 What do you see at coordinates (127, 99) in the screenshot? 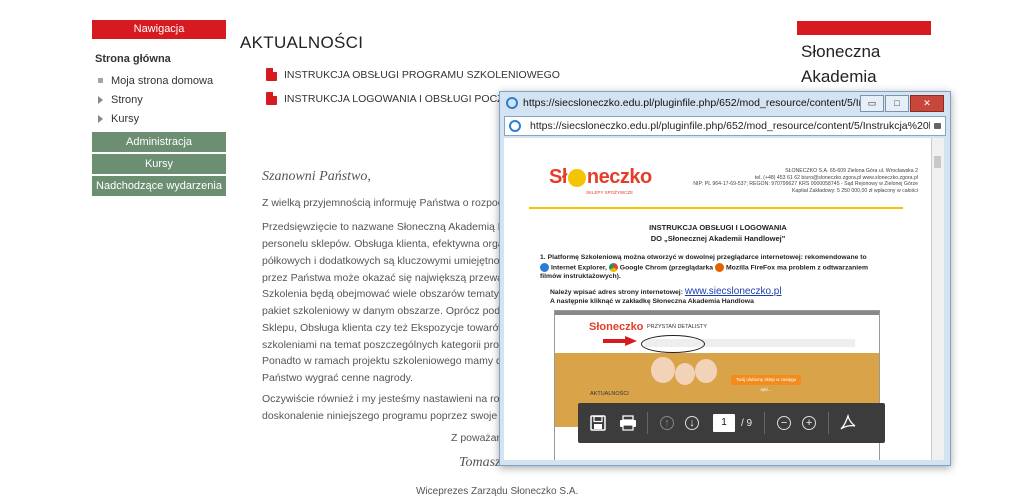
I see `nav-item-label: Strony` at bounding box center [127, 99].